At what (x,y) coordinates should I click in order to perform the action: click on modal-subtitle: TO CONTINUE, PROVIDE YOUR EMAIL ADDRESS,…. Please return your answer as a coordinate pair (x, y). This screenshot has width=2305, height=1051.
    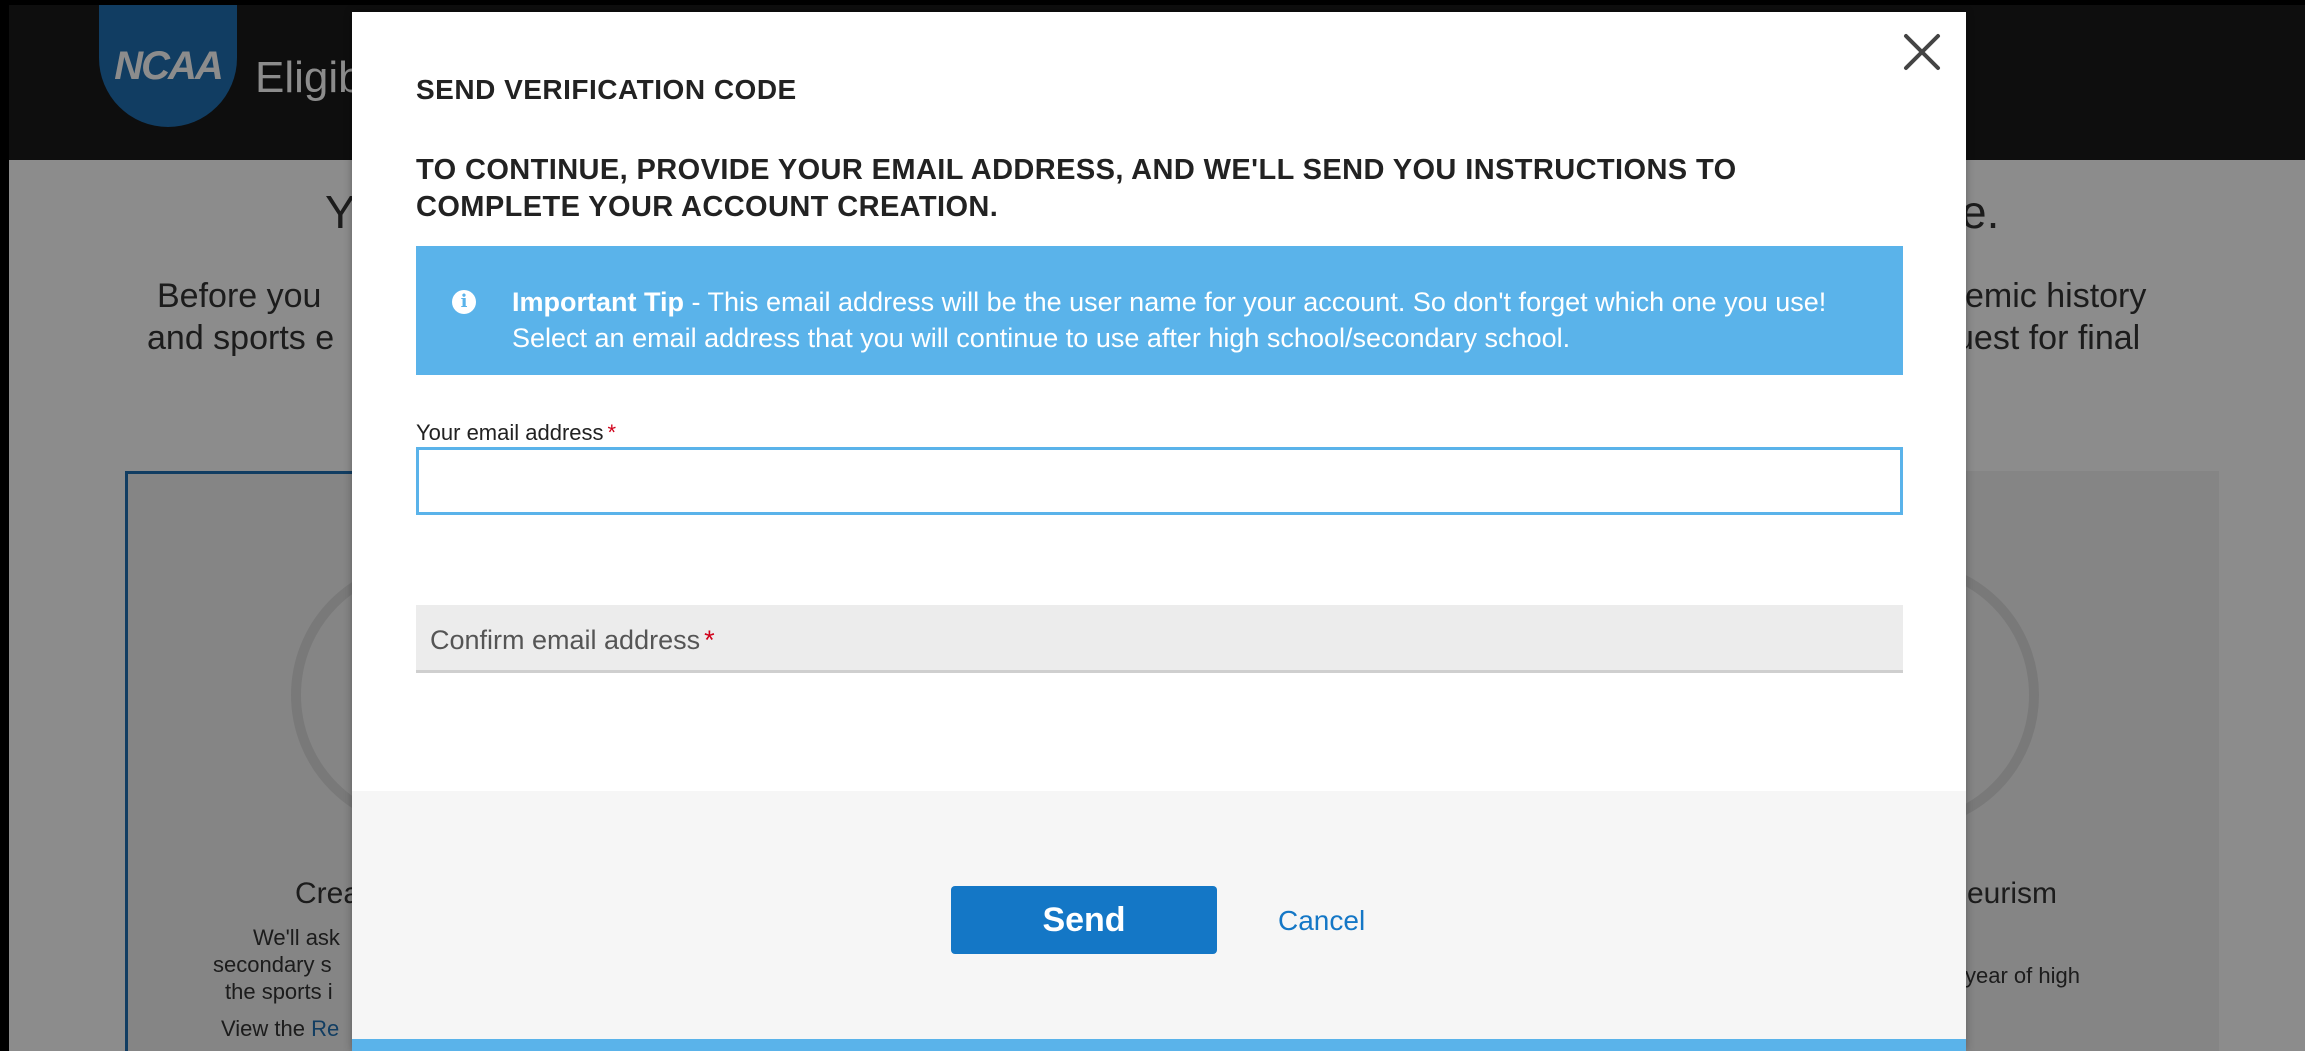
    Looking at the image, I should click on (1076, 188).